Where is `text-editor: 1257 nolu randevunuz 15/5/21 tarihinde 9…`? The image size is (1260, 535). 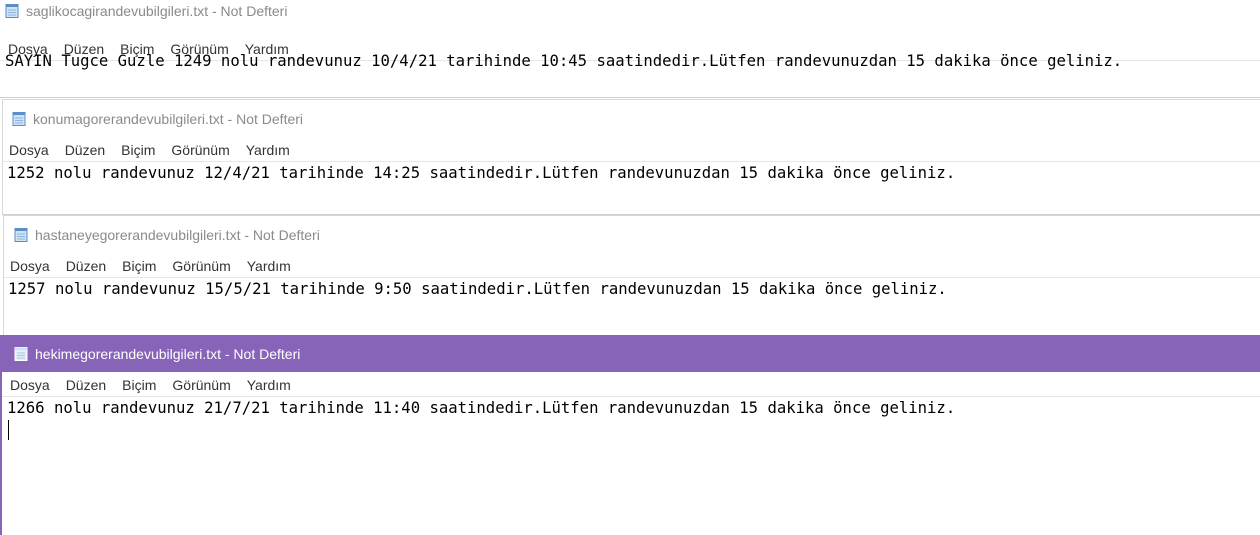
text-editor: 1257 nolu randevunuz 15/5/21 tarihinde 9… is located at coordinates (632, 306).